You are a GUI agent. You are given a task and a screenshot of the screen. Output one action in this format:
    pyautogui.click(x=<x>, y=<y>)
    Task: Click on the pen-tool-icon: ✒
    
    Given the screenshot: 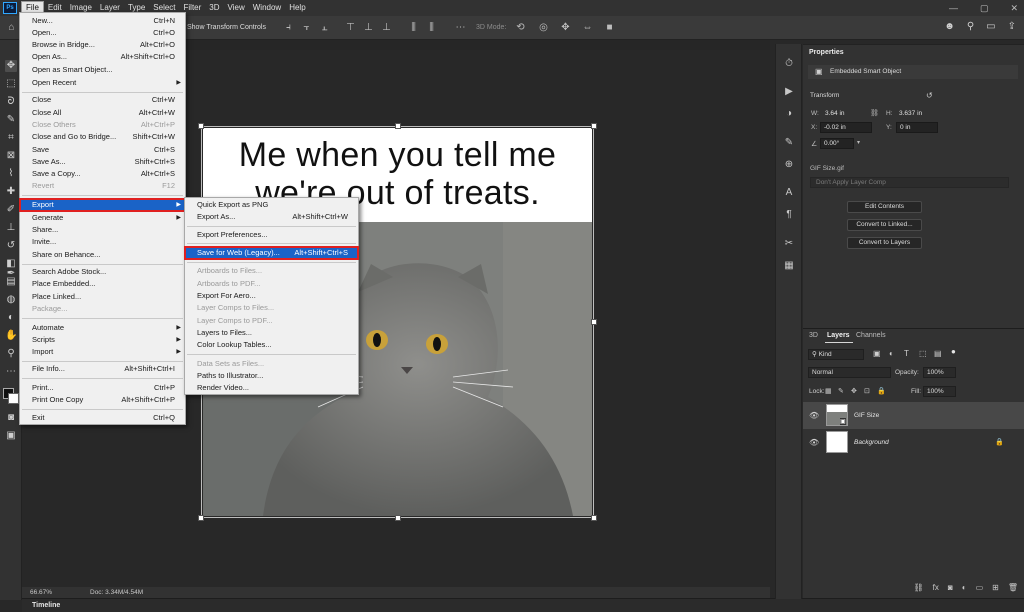 What is the action you would take?
    pyautogui.click(x=11, y=274)
    